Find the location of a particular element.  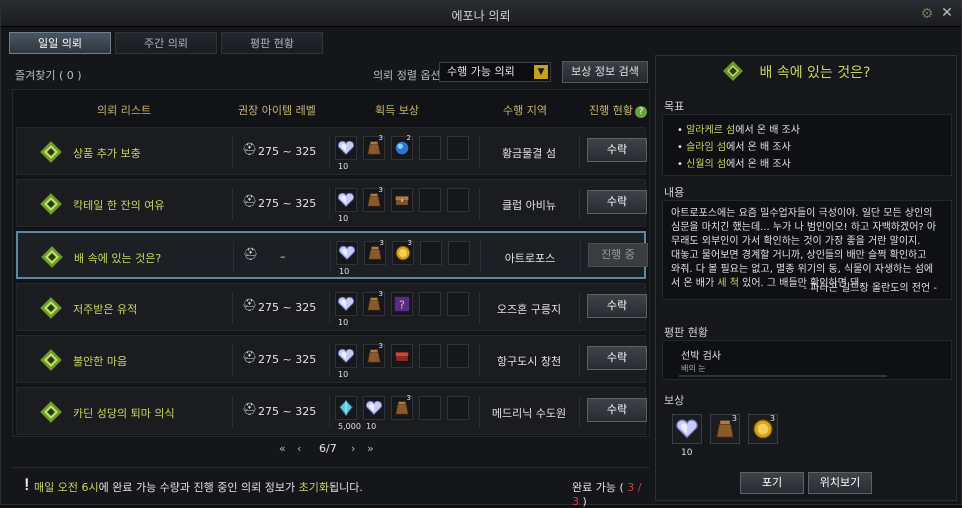

notice-icon: ❕ is located at coordinates (27, 484).